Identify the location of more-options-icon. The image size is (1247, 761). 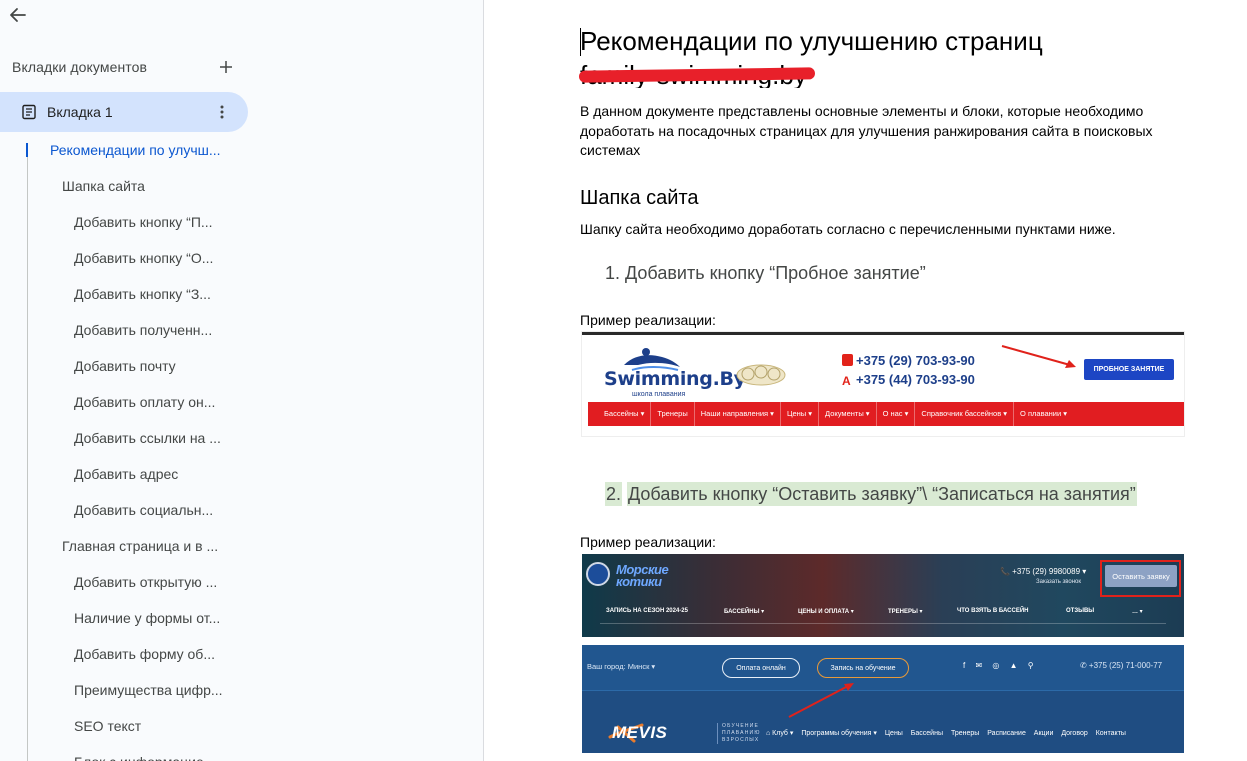
(222, 112).